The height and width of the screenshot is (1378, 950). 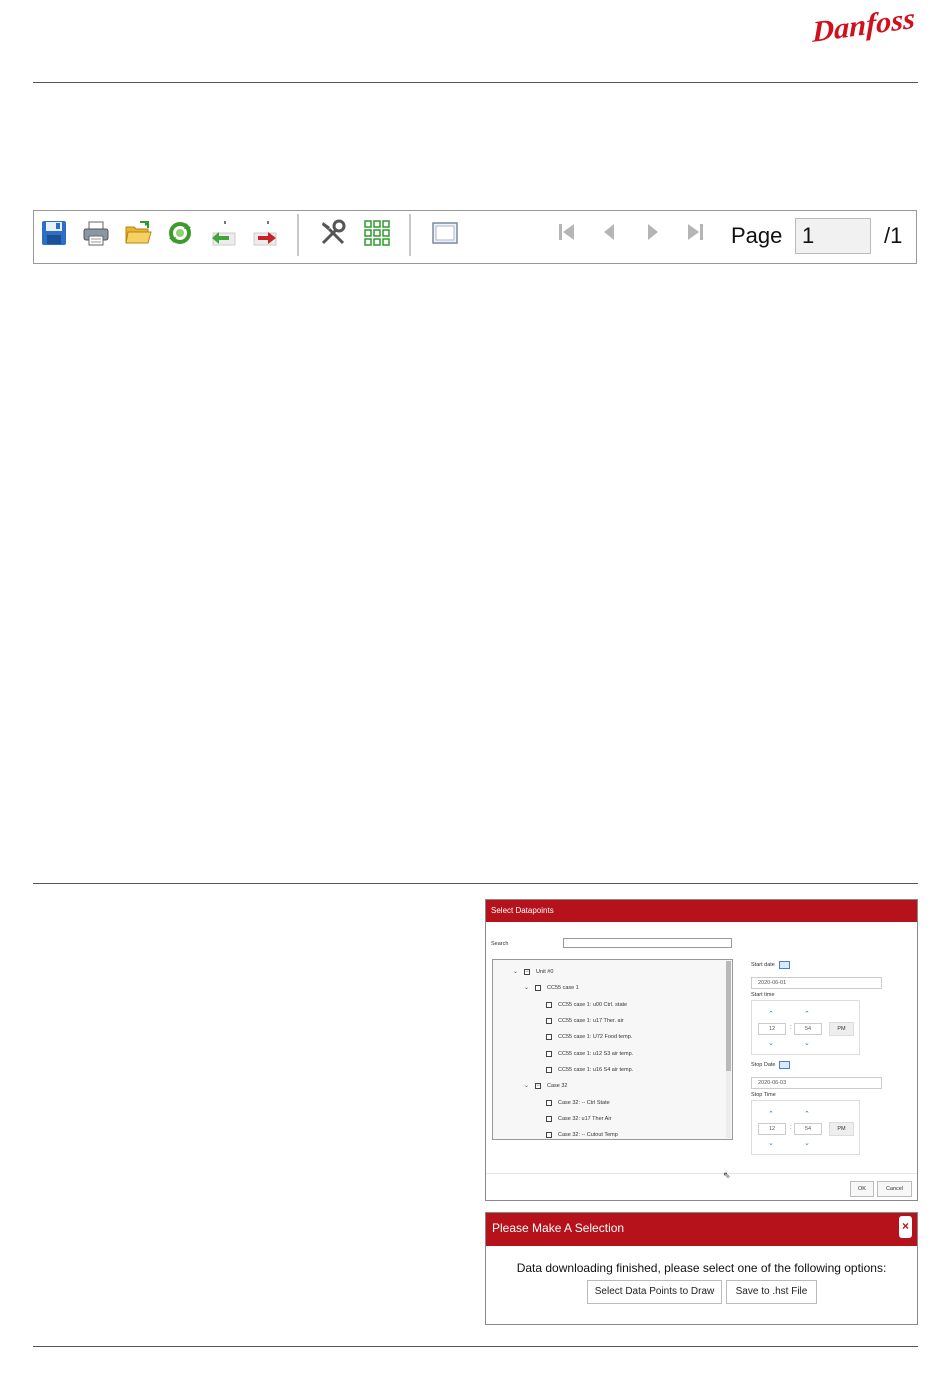 I want to click on select-data-points-button: Select Data Points to Draw, so click(x=654, y=1292).